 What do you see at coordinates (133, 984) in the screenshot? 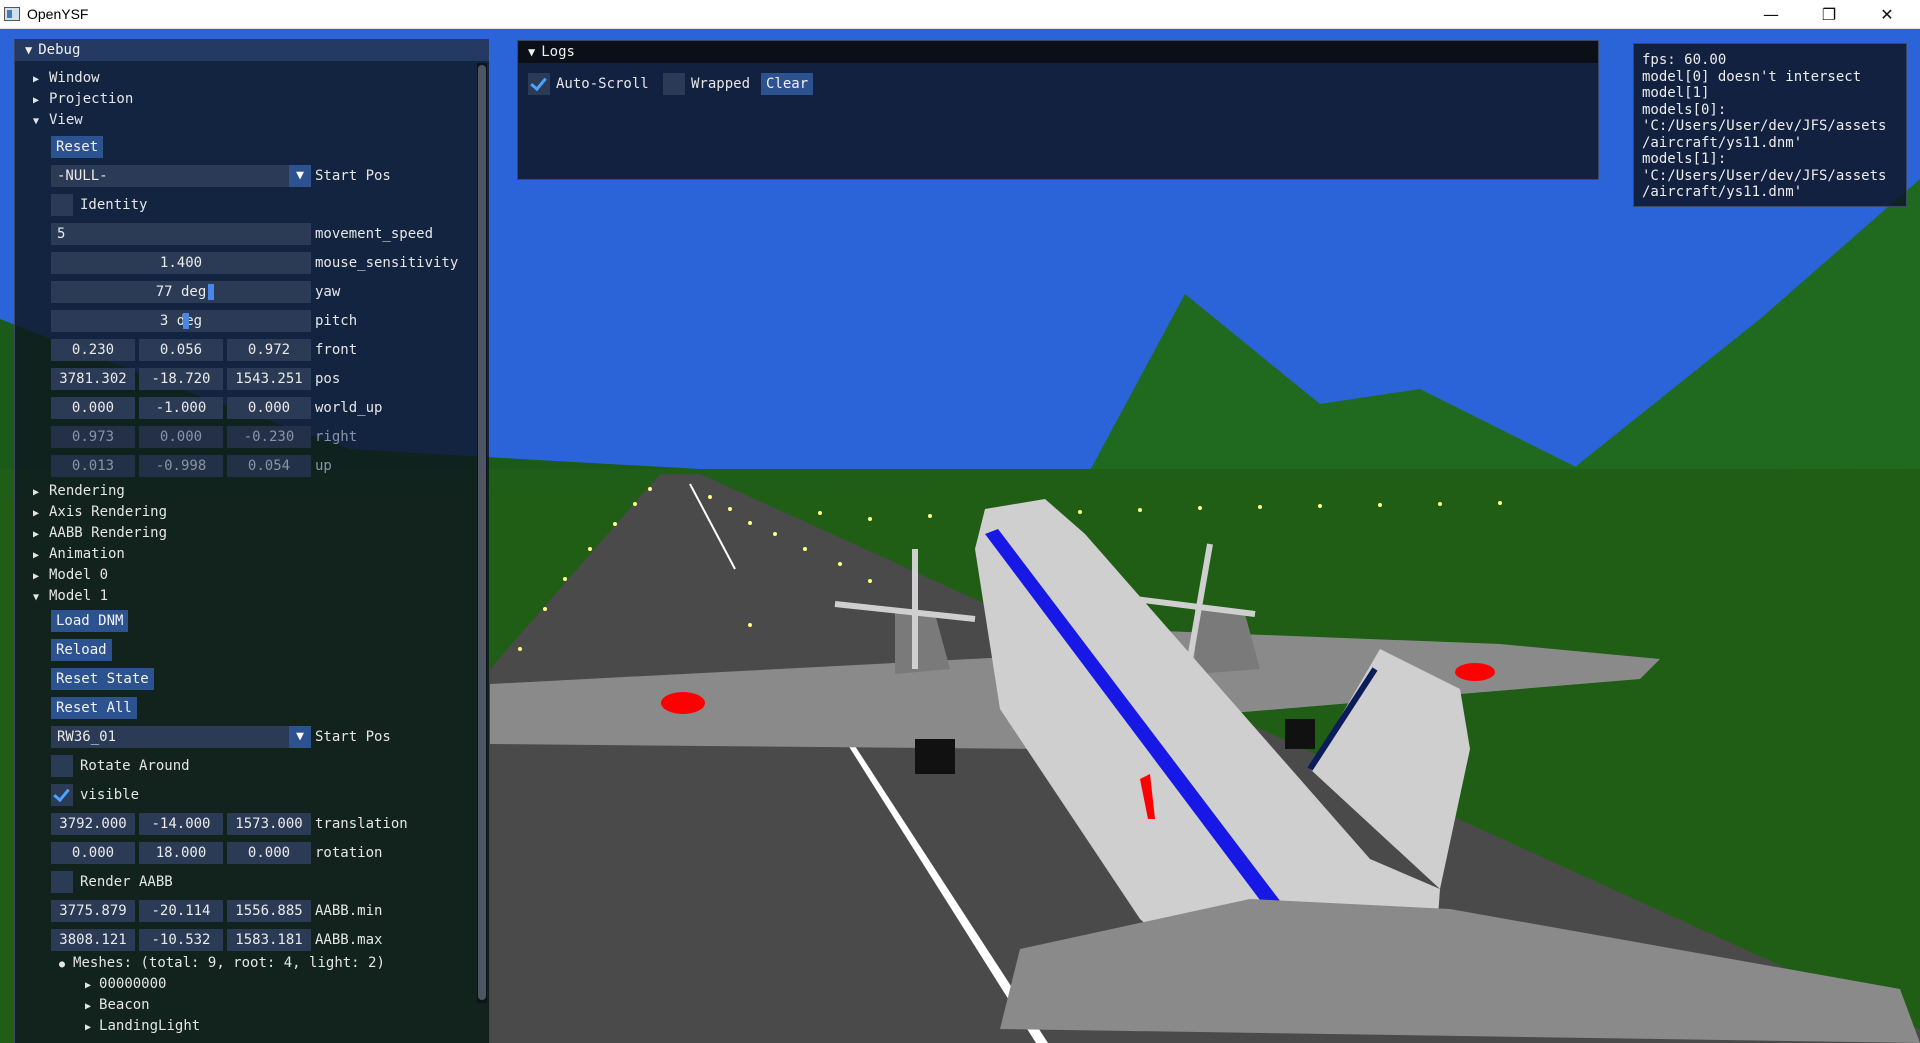
I see `mesh-label: 00000000` at bounding box center [133, 984].